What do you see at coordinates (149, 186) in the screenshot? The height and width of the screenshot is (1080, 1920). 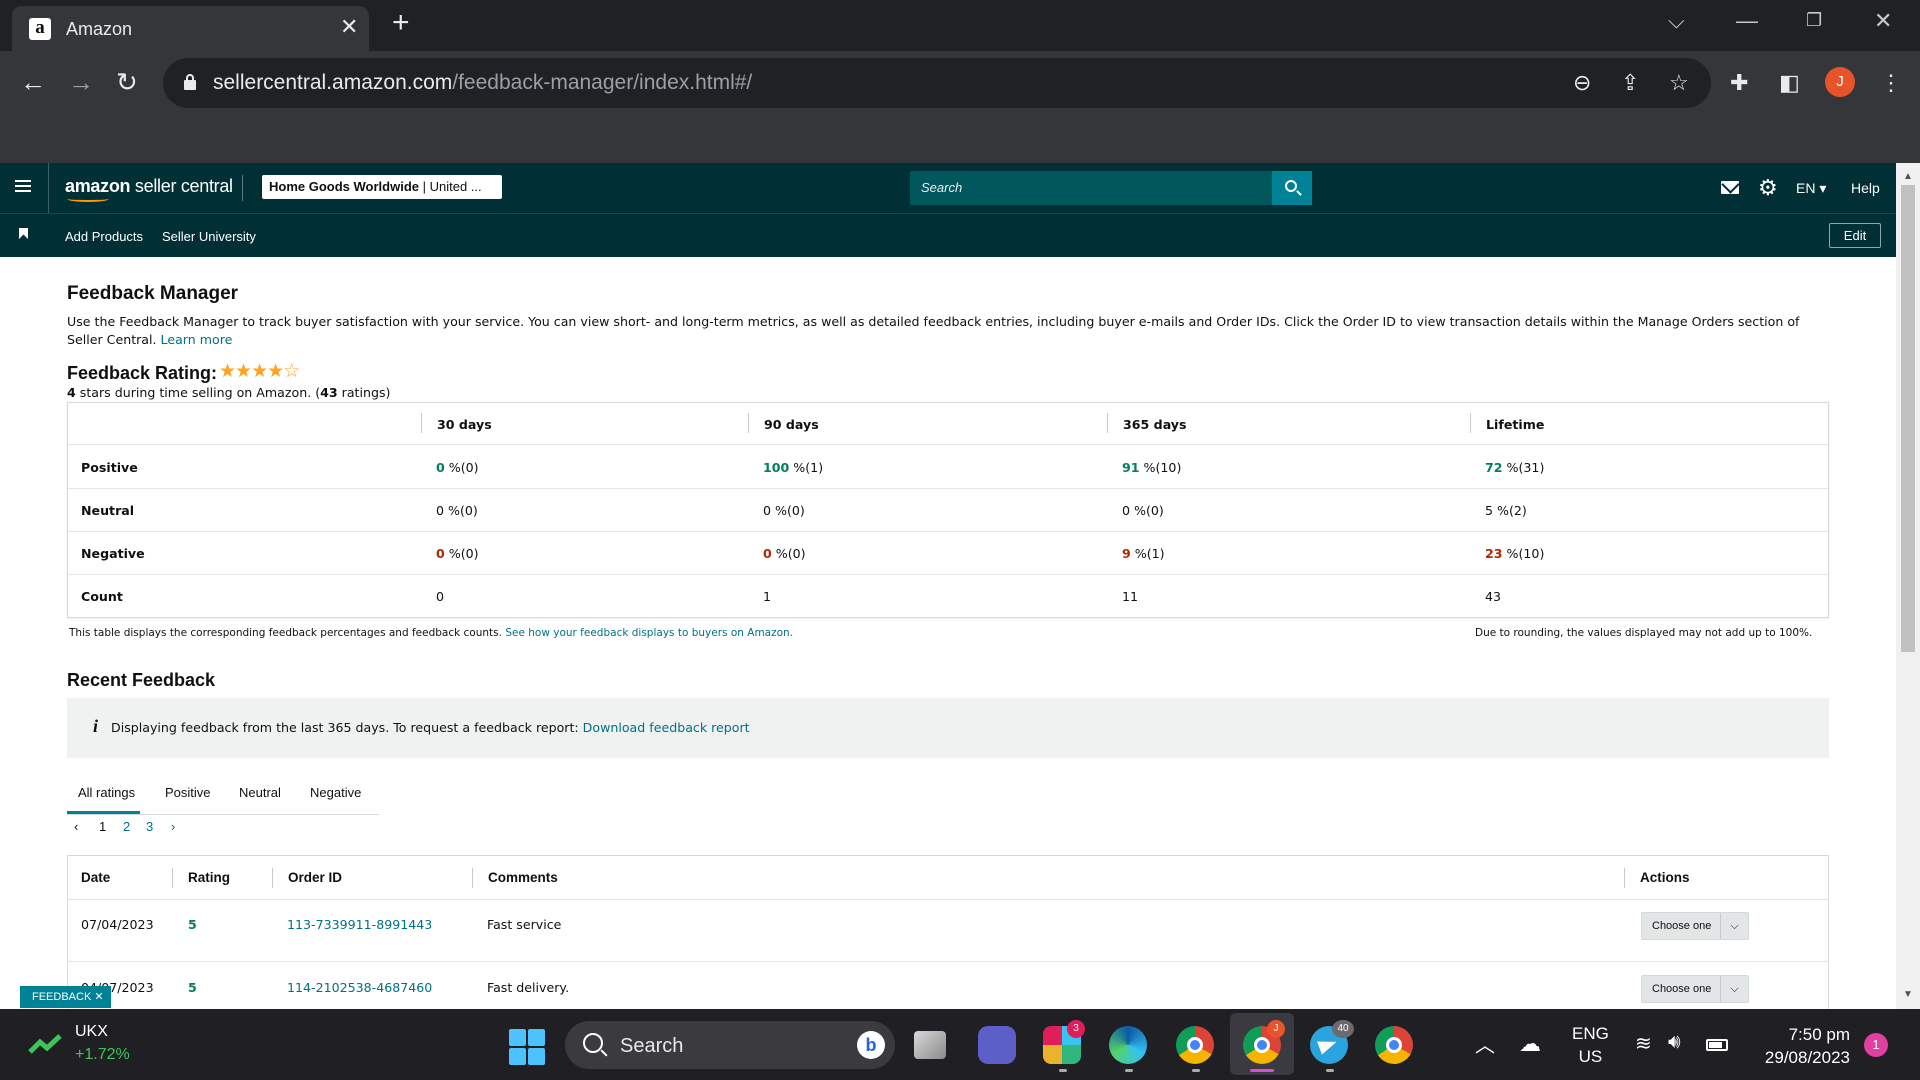 I see `seller-central-logo: amazon seller central` at bounding box center [149, 186].